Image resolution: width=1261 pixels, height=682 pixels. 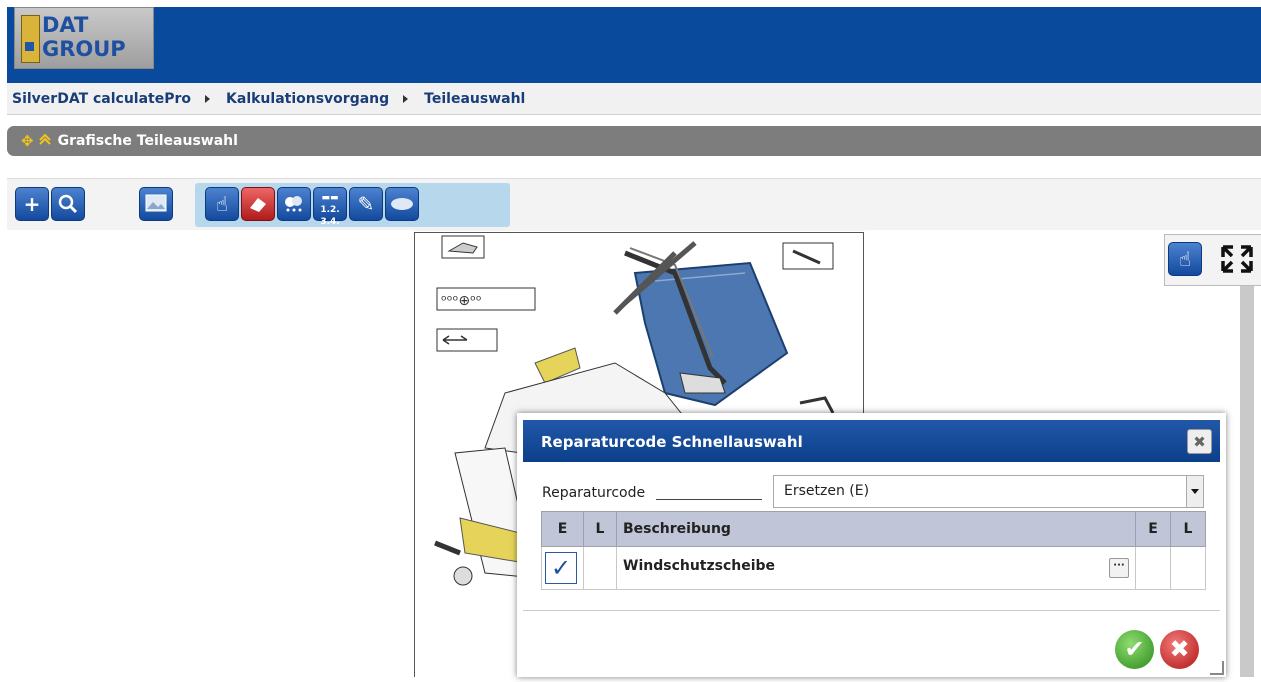 I want to click on table-header-row: E L Beschreibung E L, so click(x=873, y=529).